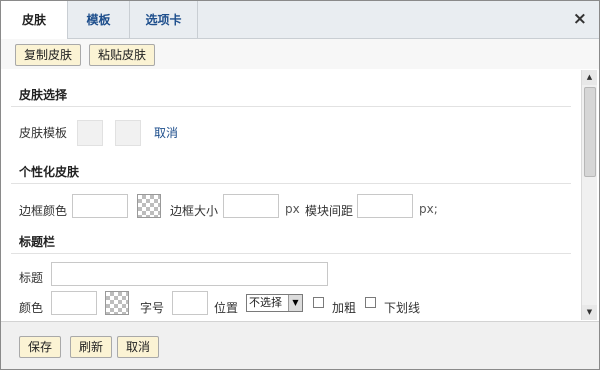 The height and width of the screenshot is (370, 600). Describe the element at coordinates (164, 20) in the screenshot. I see `tab-options: 选项卡` at that location.